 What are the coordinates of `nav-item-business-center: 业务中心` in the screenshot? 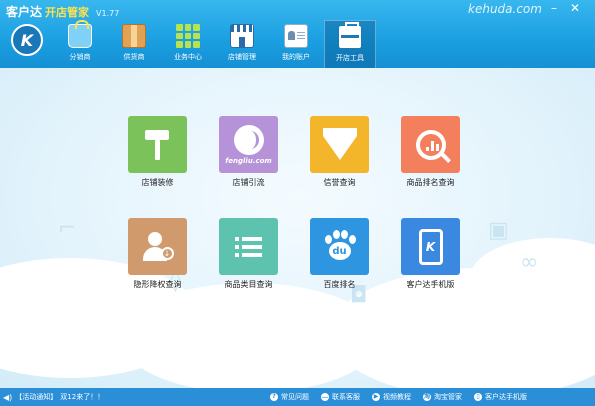 It's located at (188, 44).